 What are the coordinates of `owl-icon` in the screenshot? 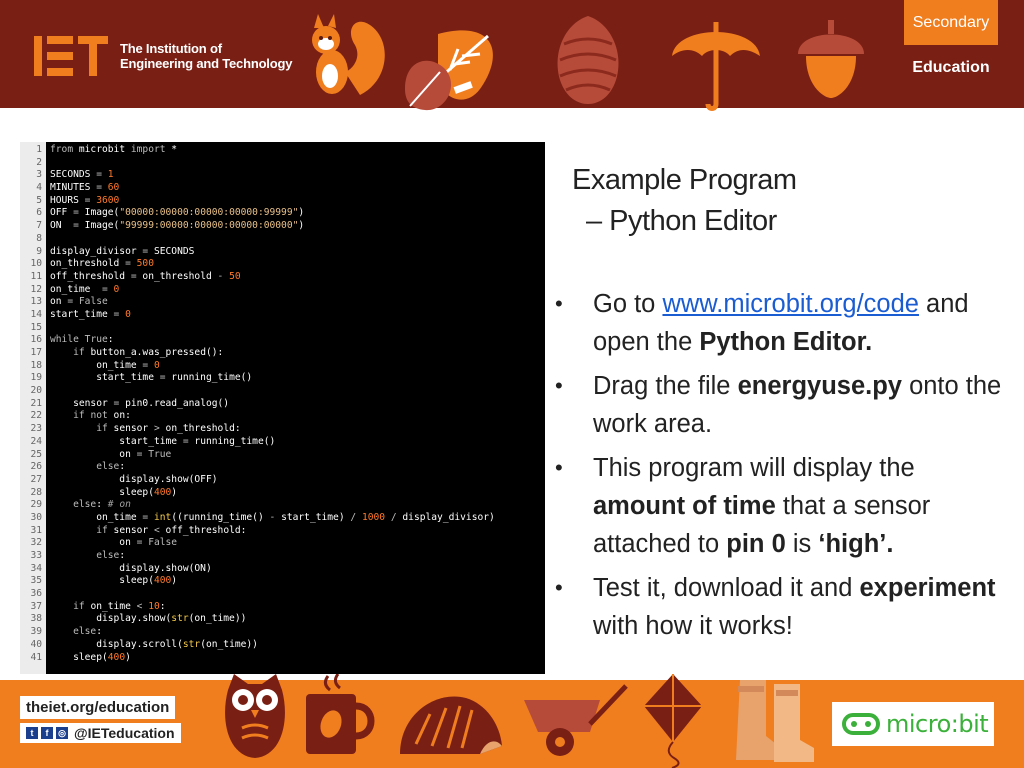 It's located at (255, 716).